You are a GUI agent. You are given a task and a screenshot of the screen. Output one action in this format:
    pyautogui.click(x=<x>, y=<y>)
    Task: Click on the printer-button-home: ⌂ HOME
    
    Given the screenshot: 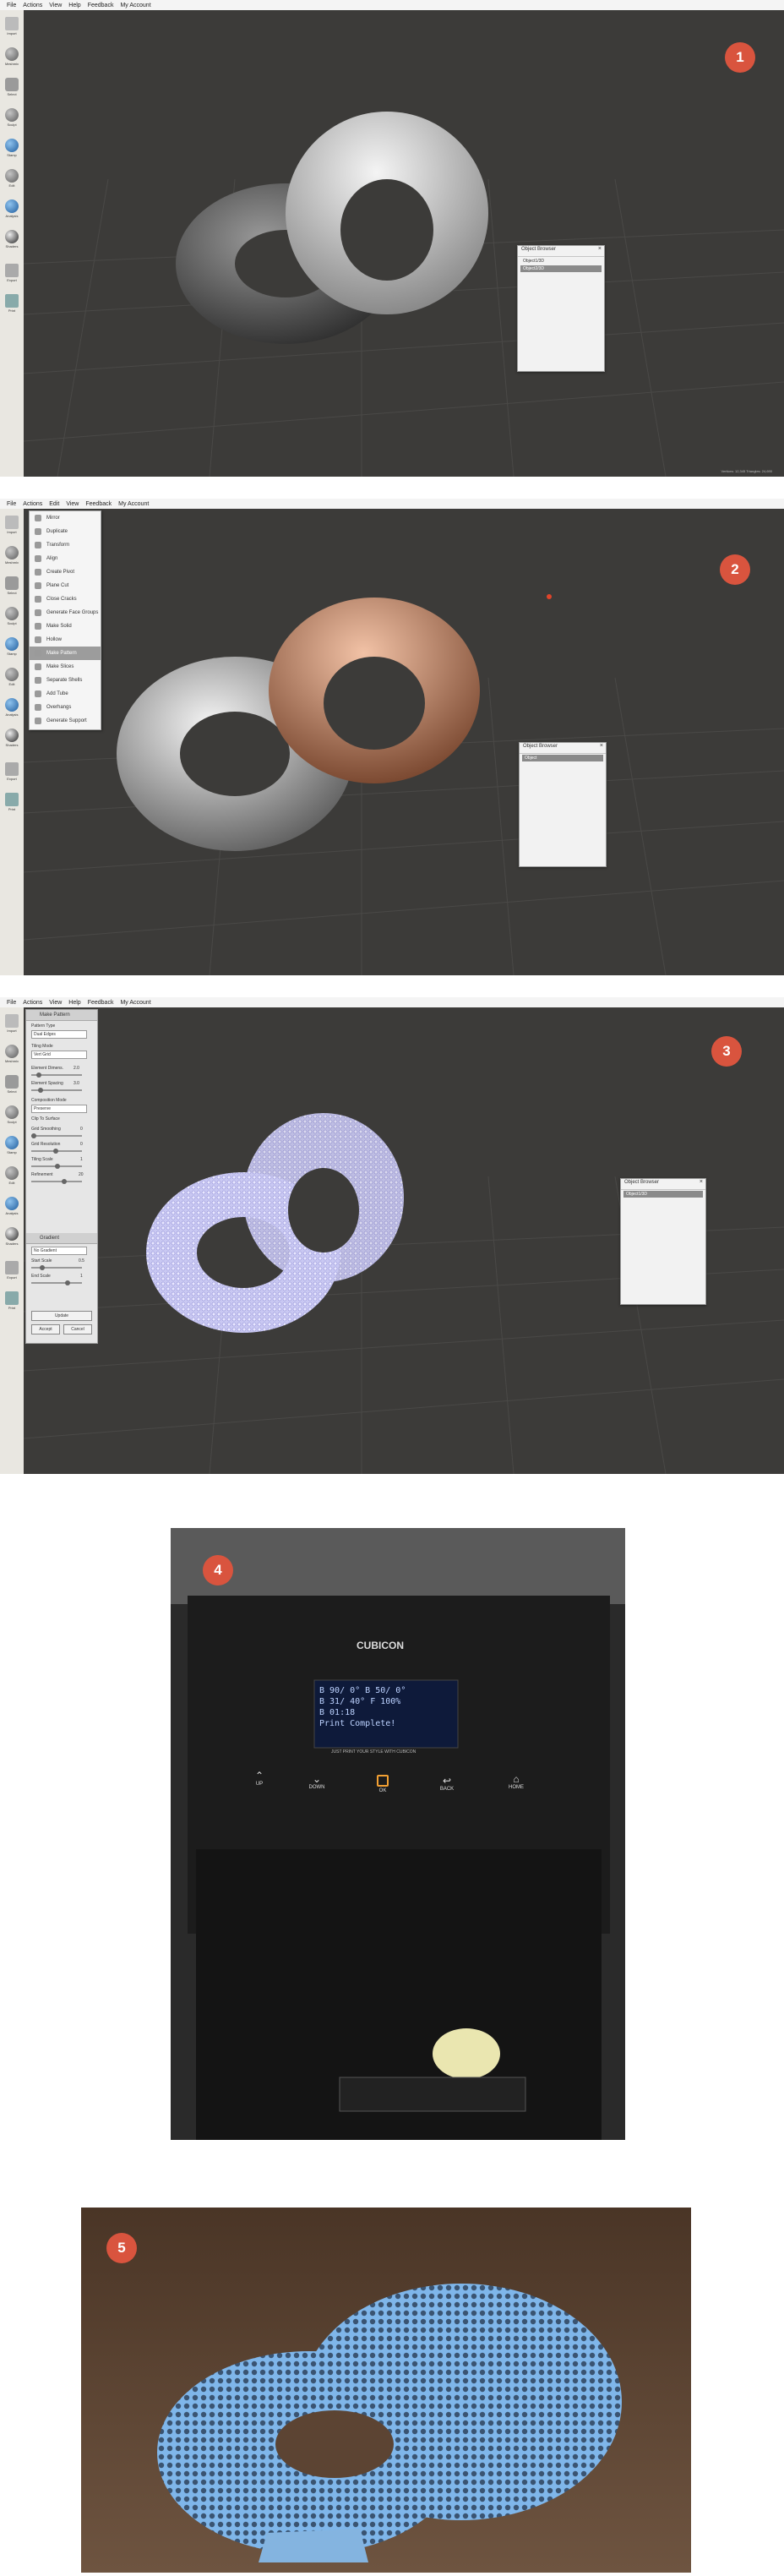 What is the action you would take?
    pyautogui.click(x=516, y=1781)
    